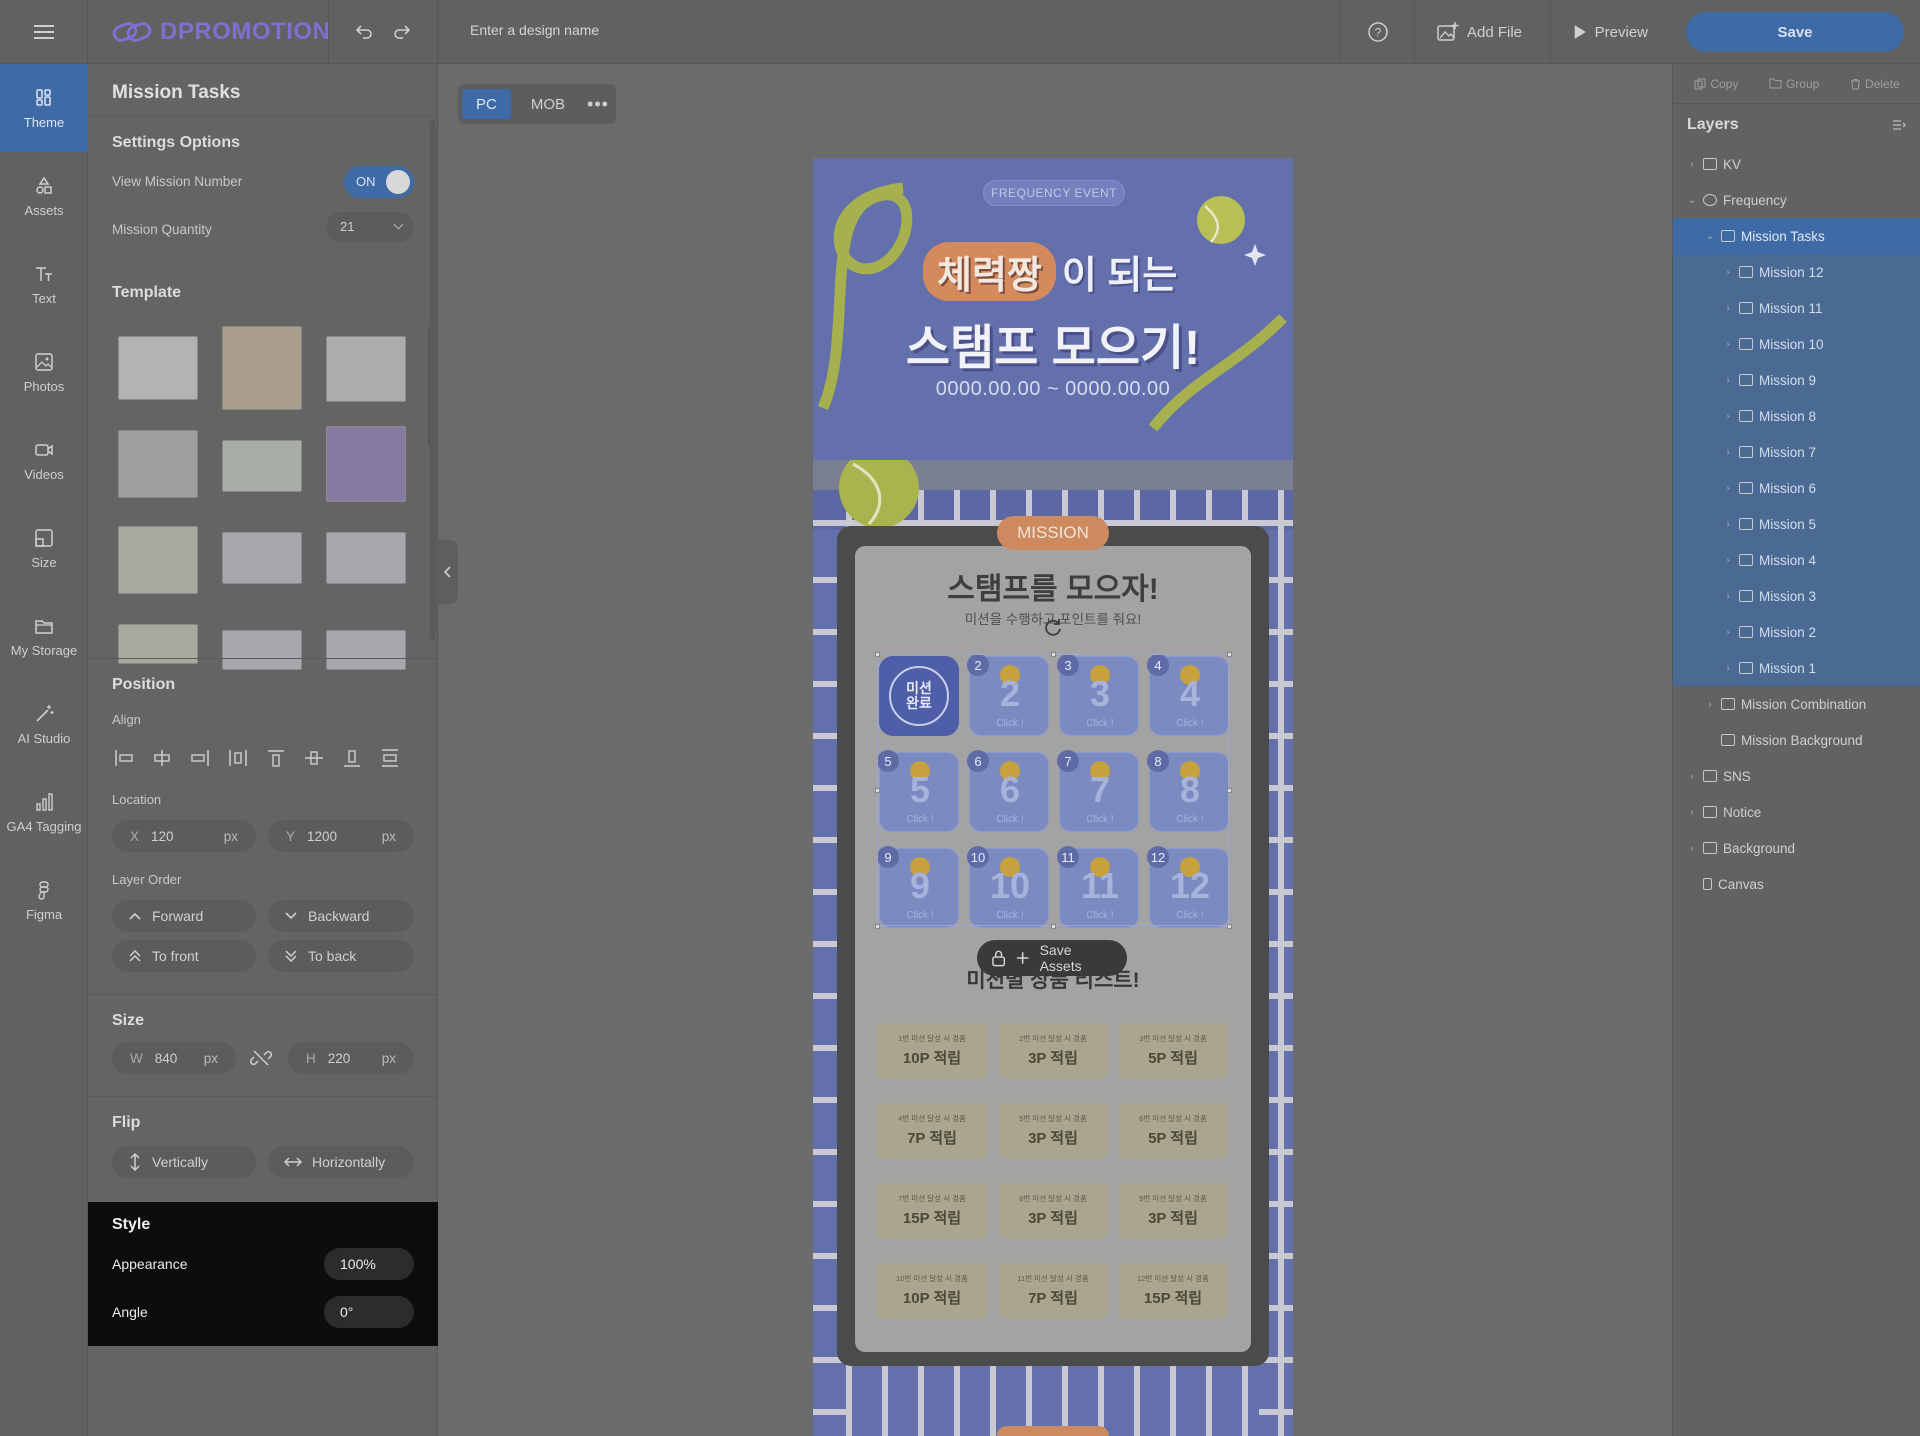  I want to click on layer-item: › Mission 11, so click(1796, 308).